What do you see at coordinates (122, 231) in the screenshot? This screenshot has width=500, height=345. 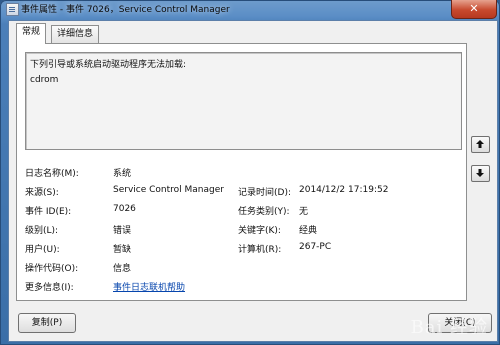 I see `level-value: 错误` at bounding box center [122, 231].